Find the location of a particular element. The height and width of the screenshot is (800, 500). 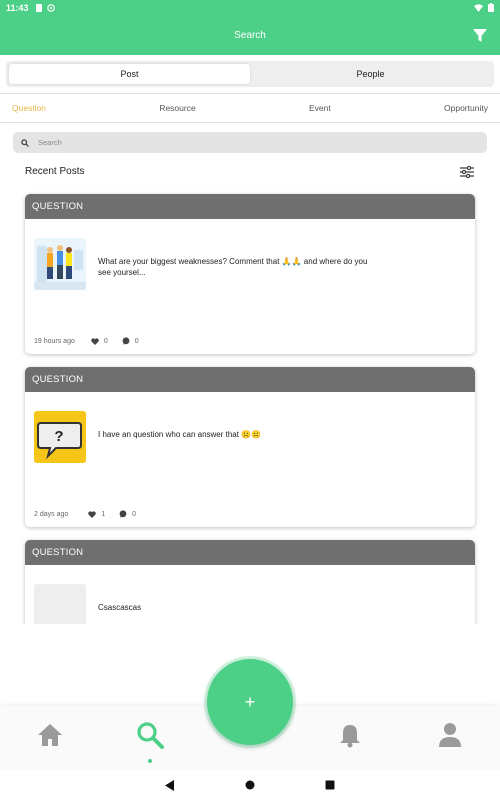

post-time: 19 hours ago is located at coordinates (54, 341).